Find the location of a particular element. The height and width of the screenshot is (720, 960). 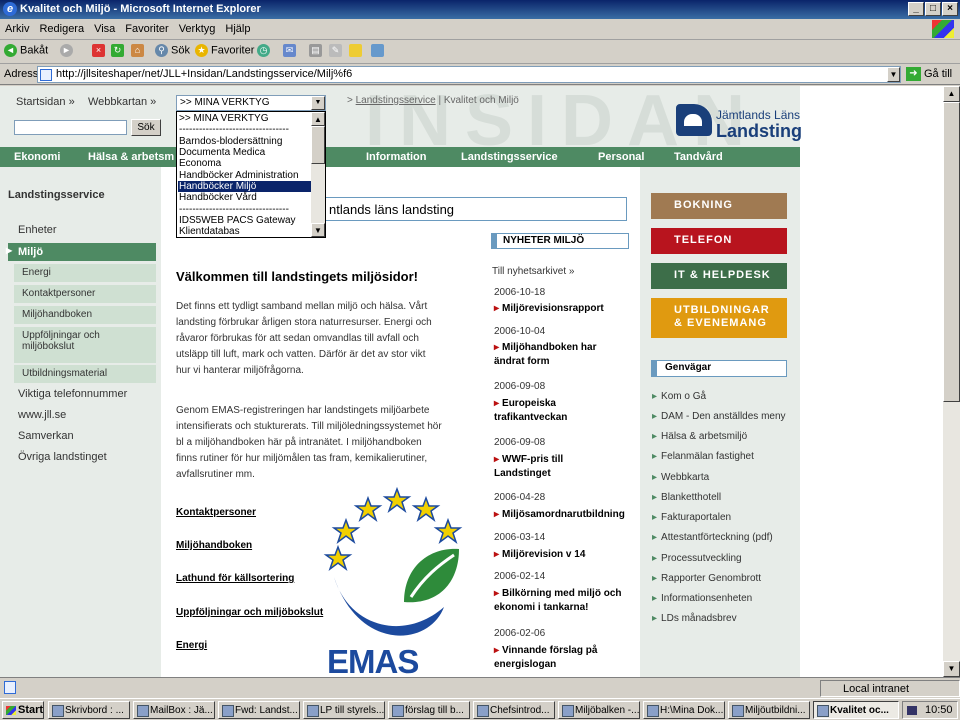

news-item: Miljösamordnarutbildning is located at coordinates (569, 515).